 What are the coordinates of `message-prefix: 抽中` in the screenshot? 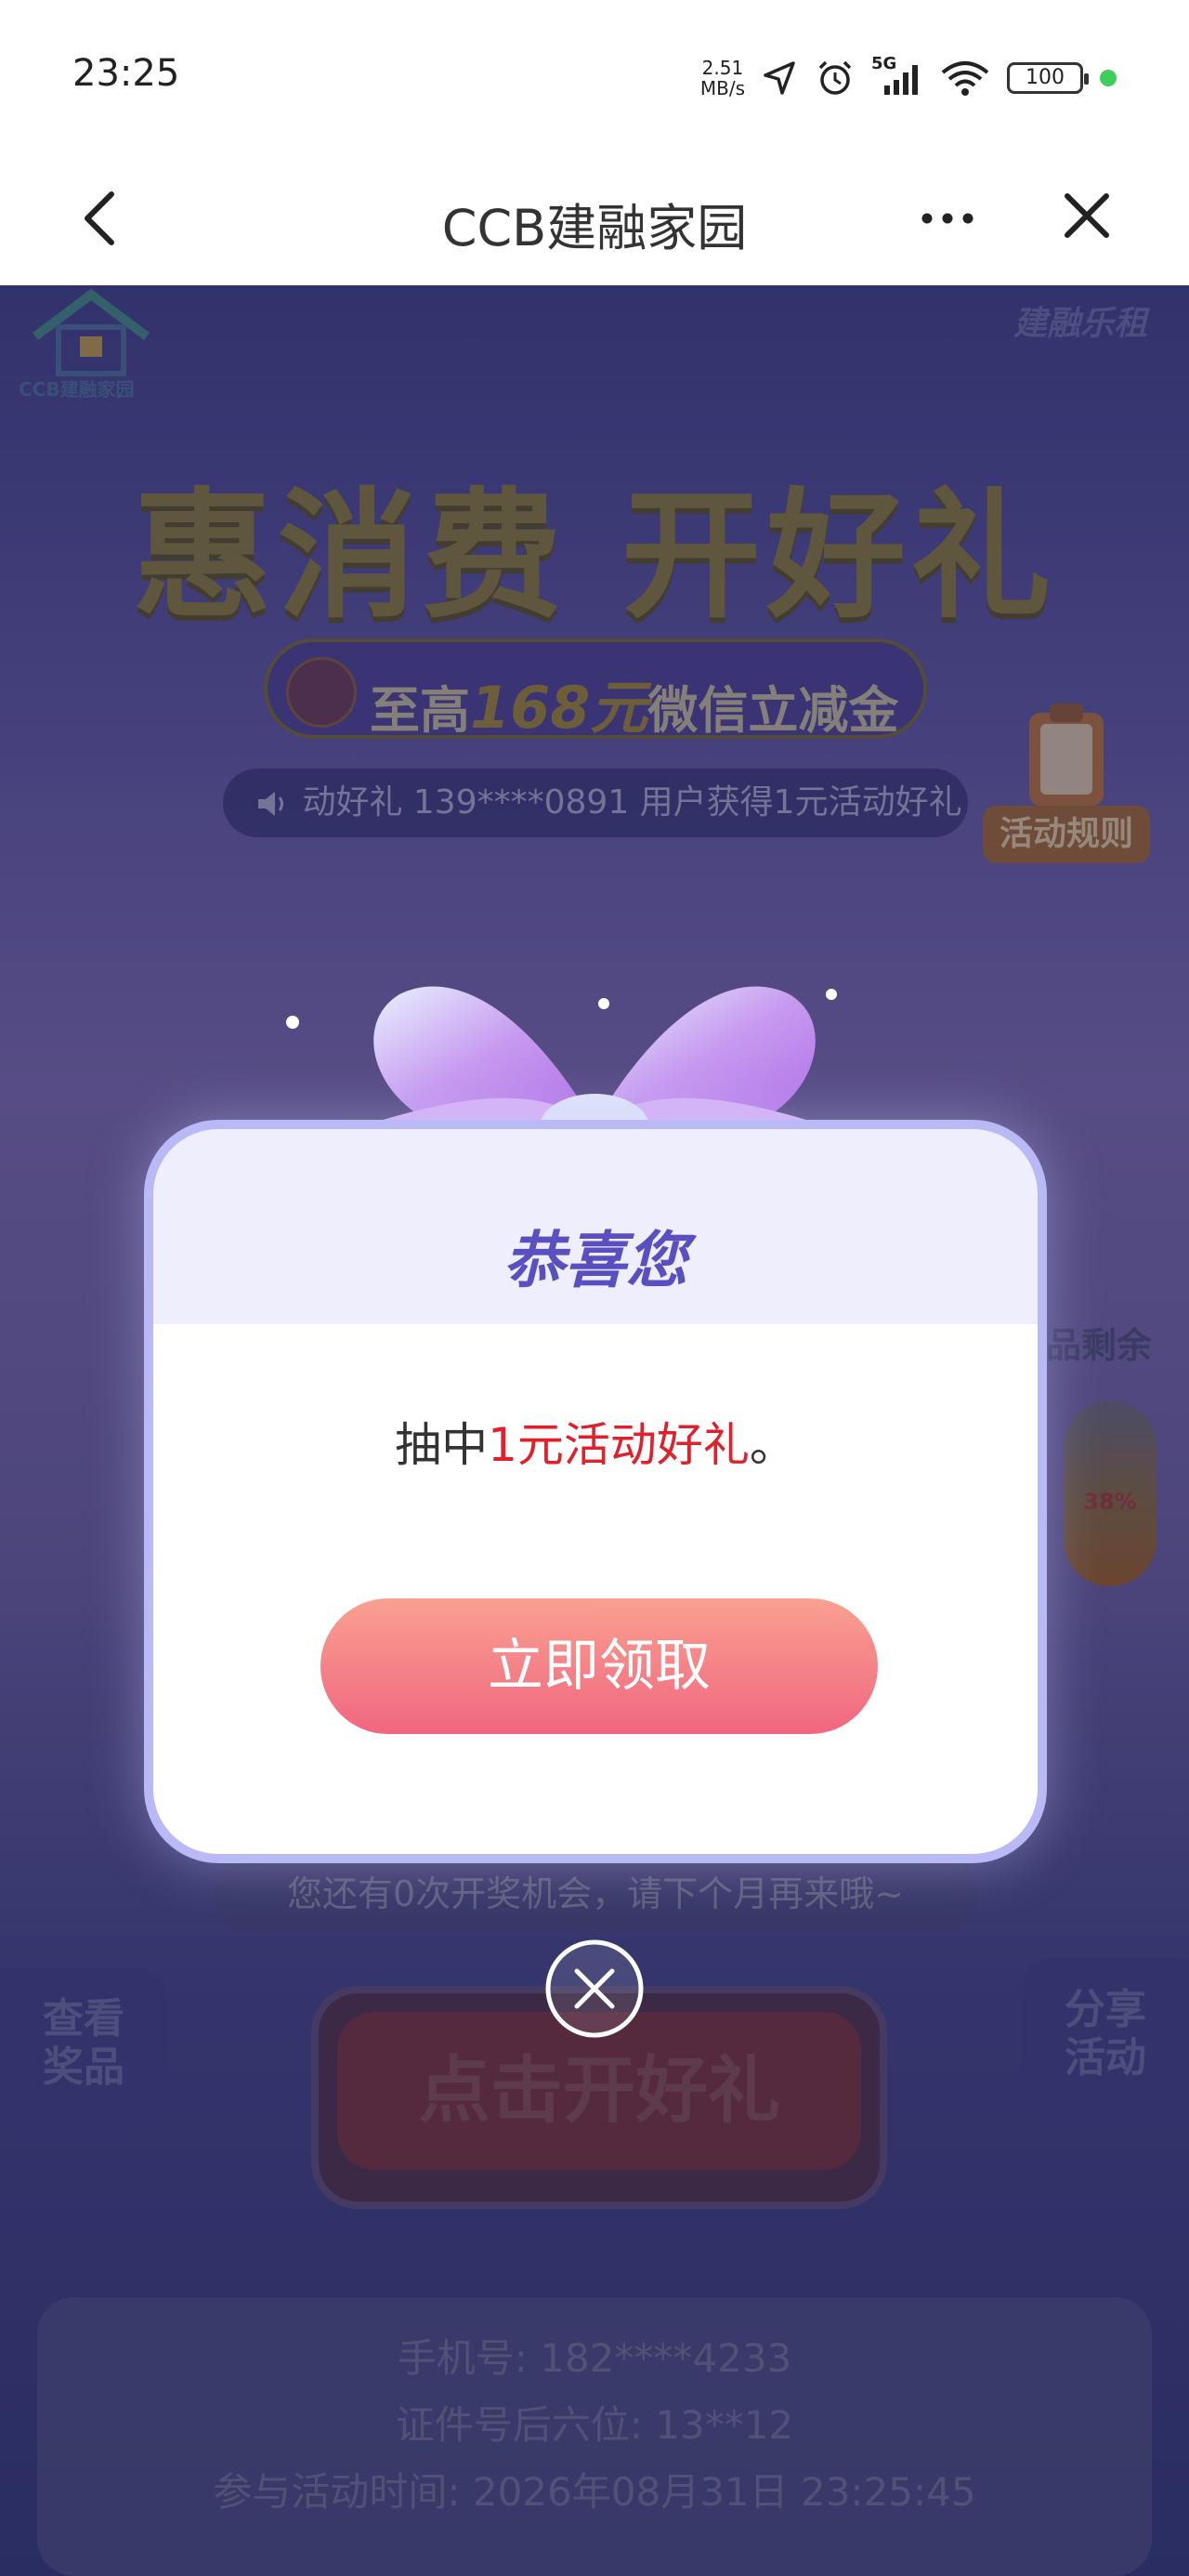 It's located at (442, 1445).